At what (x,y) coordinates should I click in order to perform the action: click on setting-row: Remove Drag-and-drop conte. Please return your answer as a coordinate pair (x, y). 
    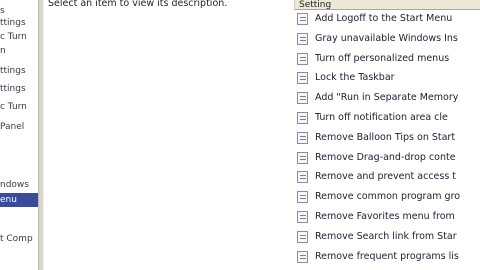
    Looking at the image, I should click on (387, 158).